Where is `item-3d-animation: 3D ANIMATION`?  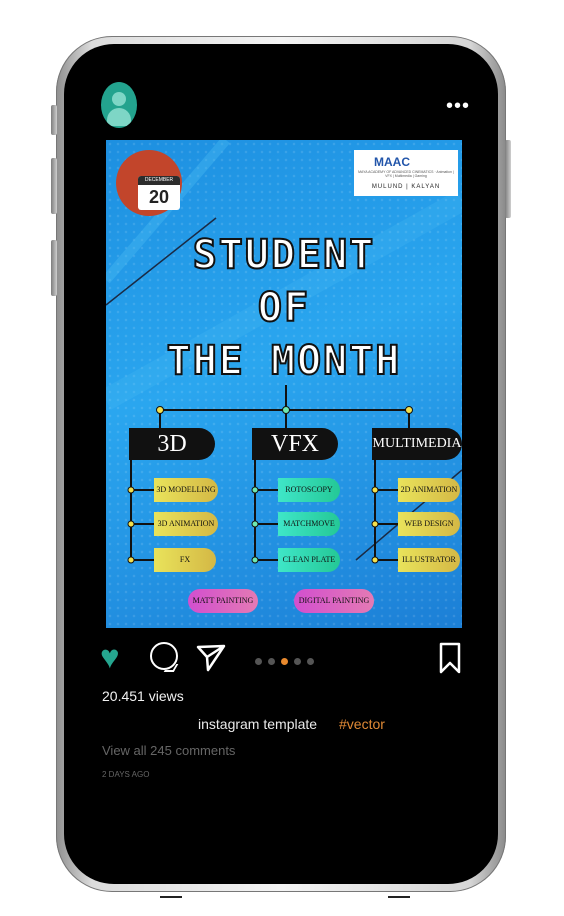 item-3d-animation: 3D ANIMATION is located at coordinates (186, 524).